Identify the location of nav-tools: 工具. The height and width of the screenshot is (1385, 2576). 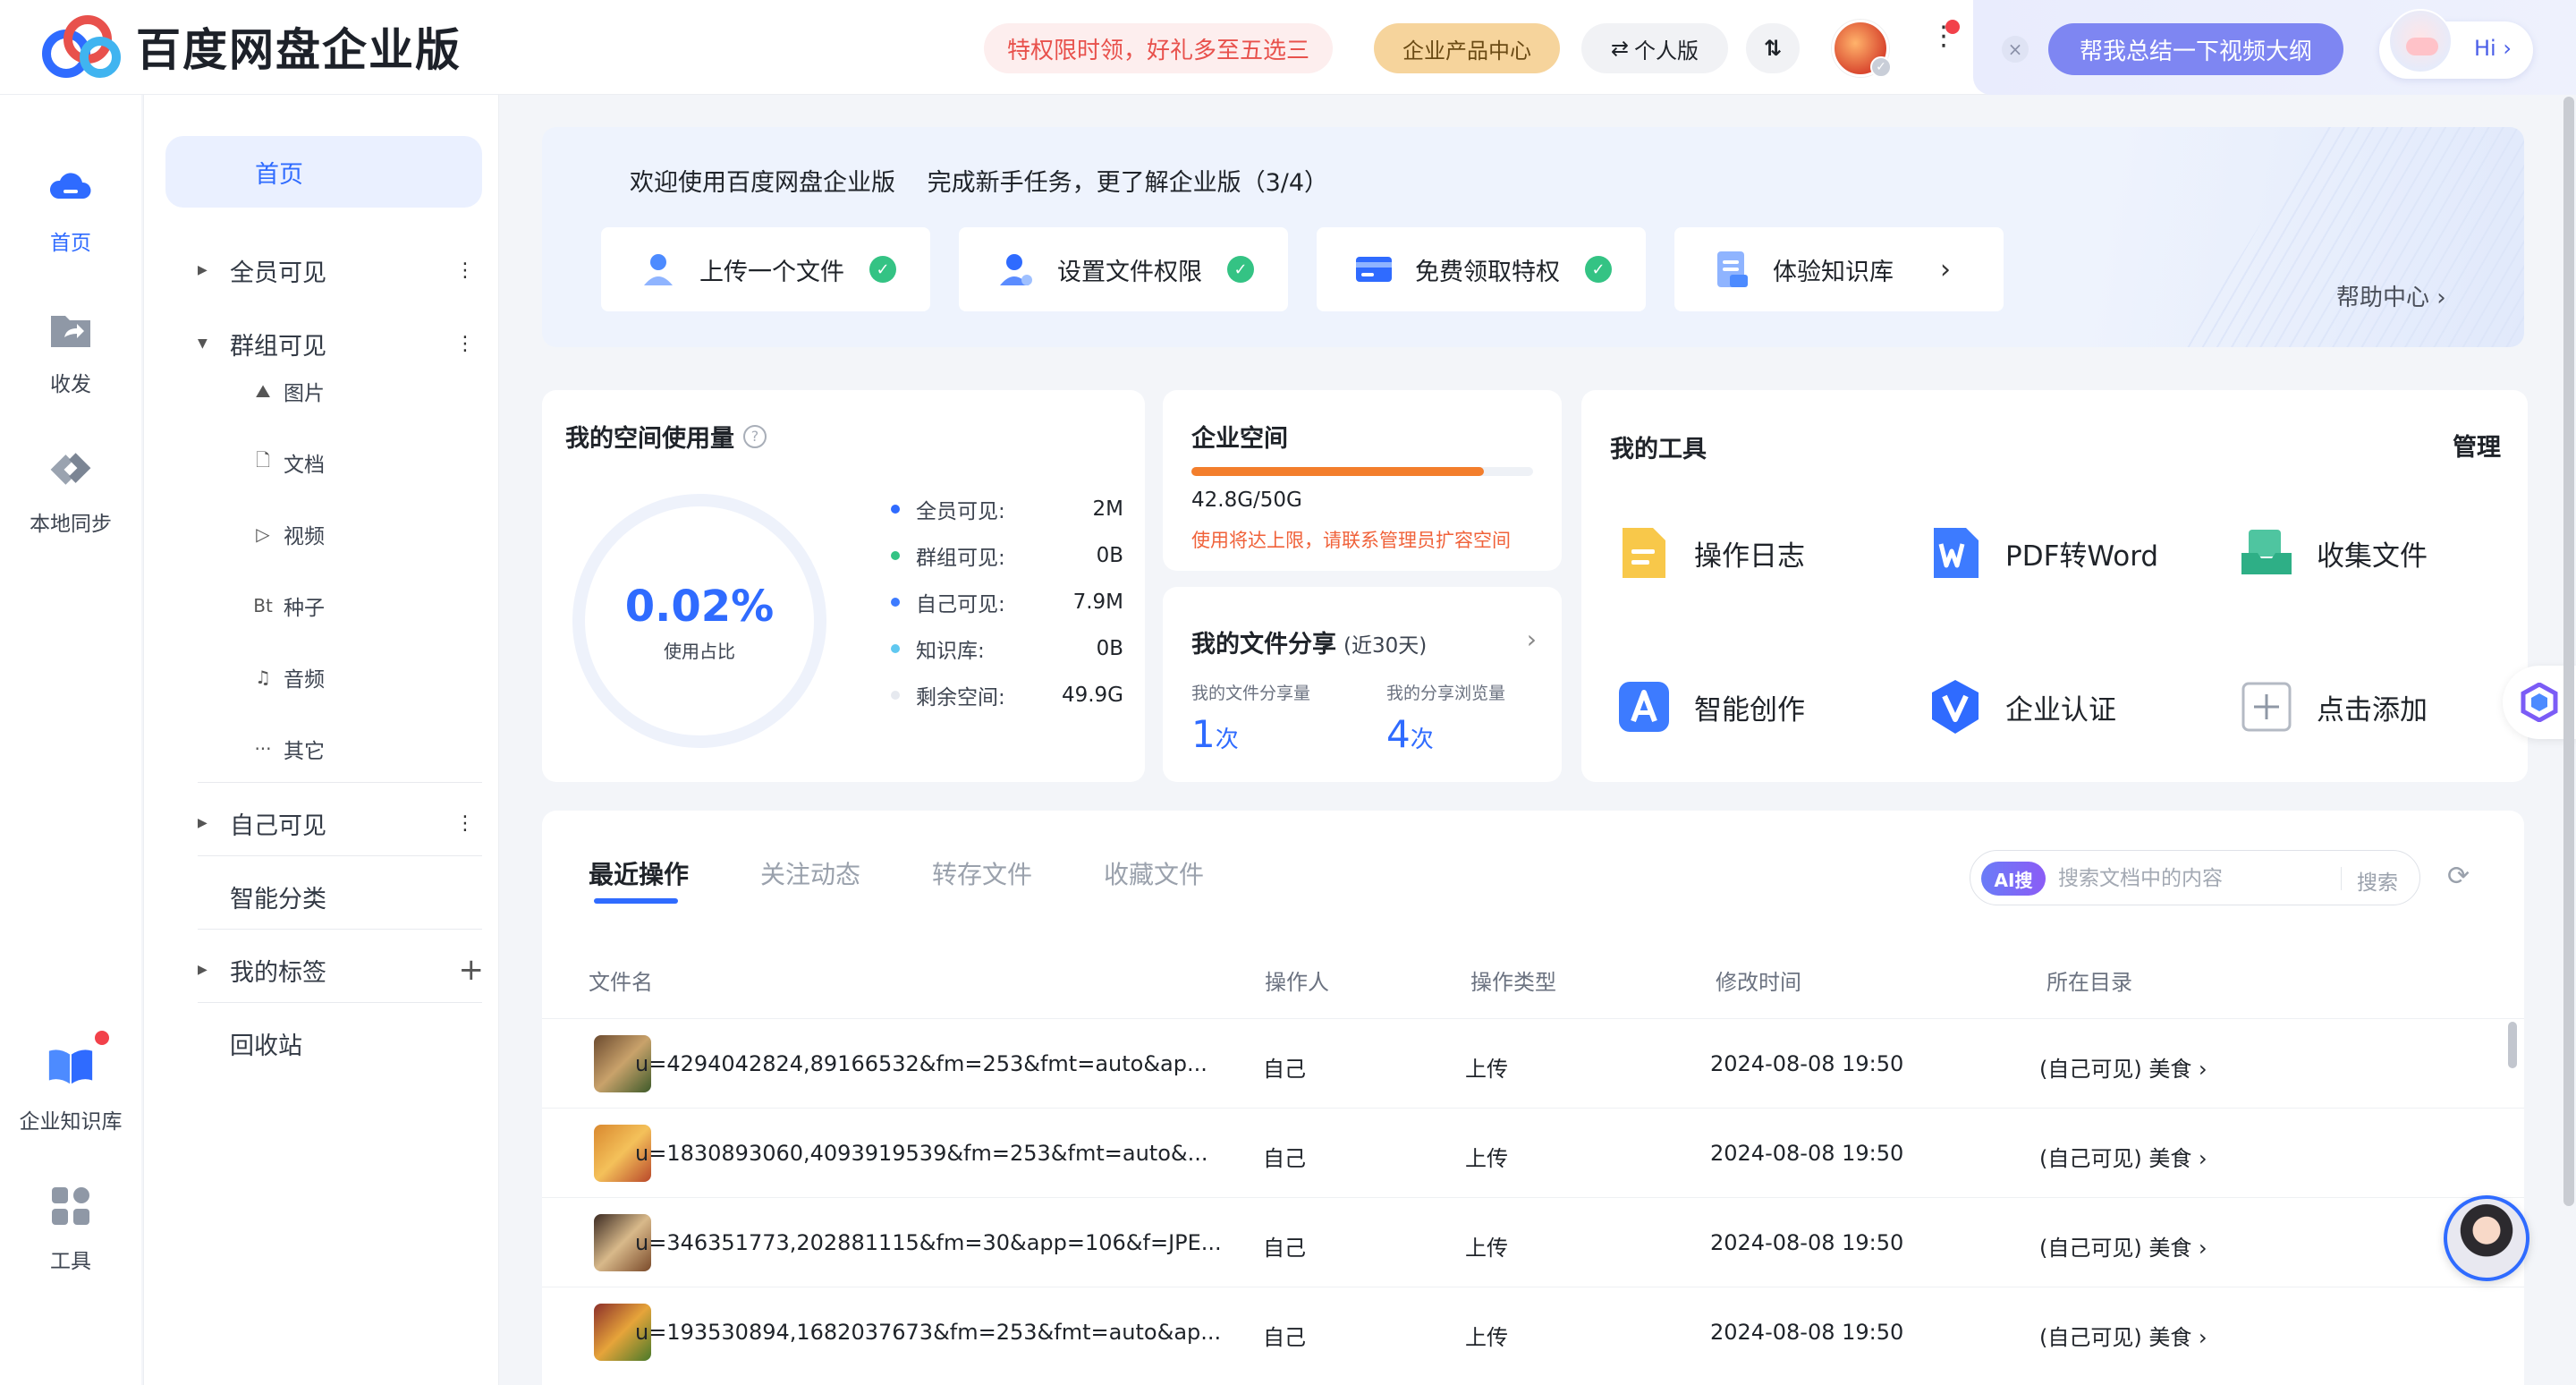
(70, 1227).